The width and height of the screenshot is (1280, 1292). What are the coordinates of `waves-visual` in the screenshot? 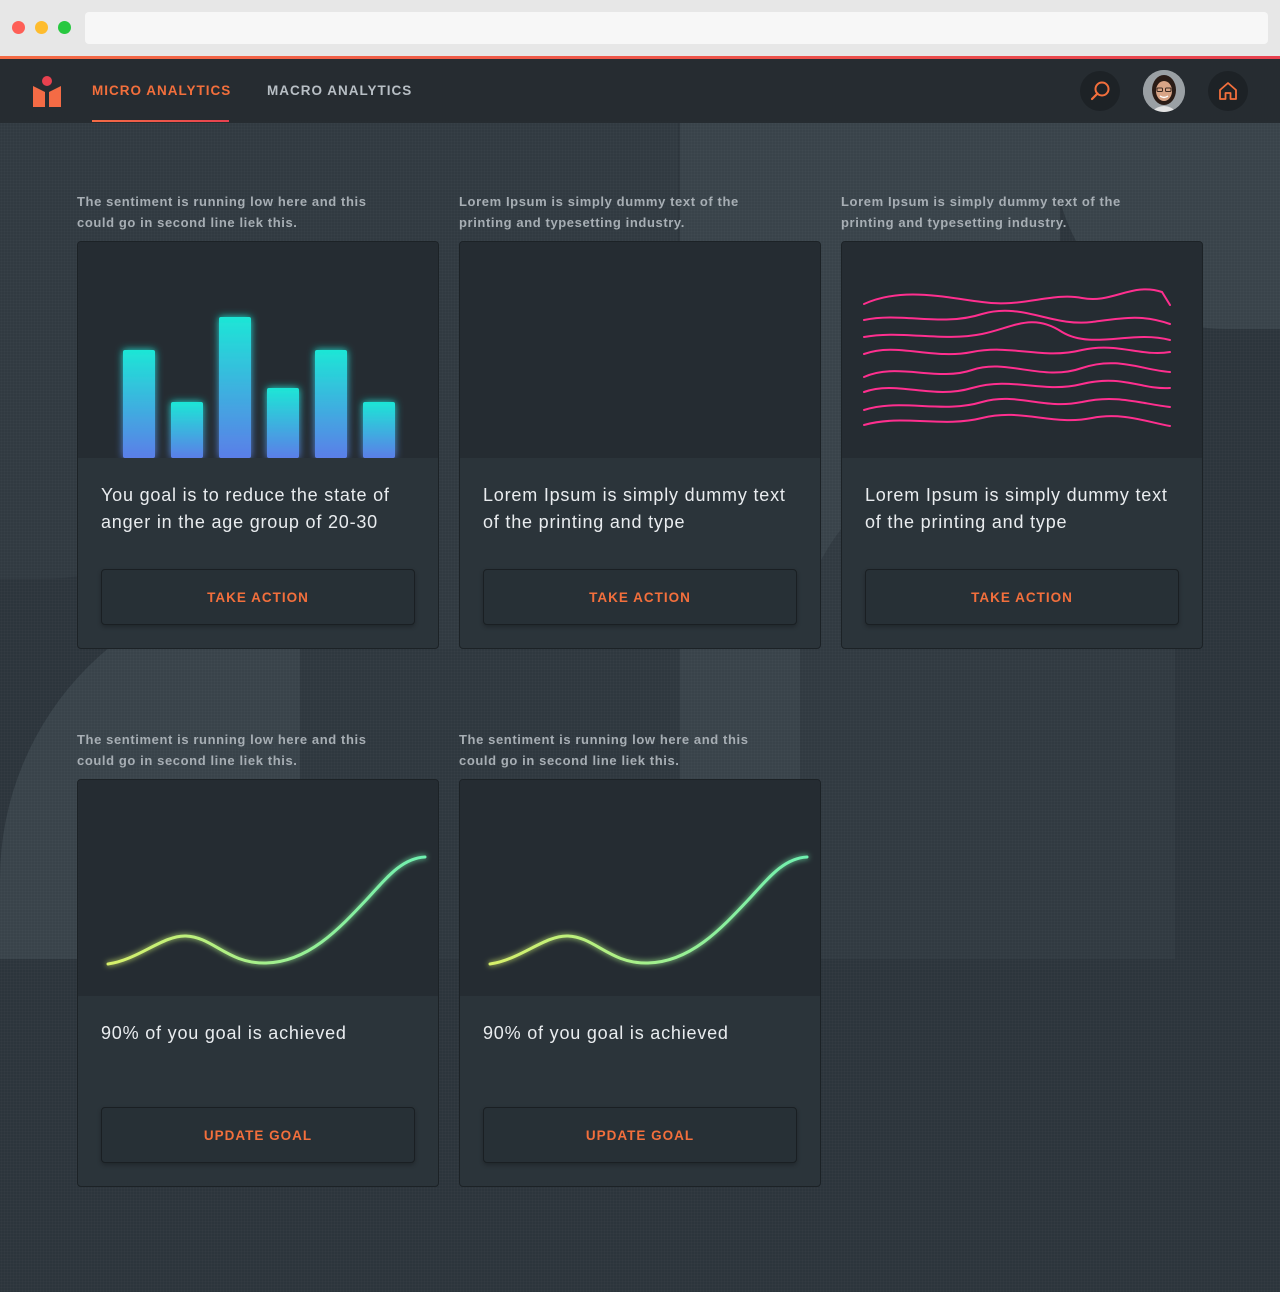 It's located at (1022, 350).